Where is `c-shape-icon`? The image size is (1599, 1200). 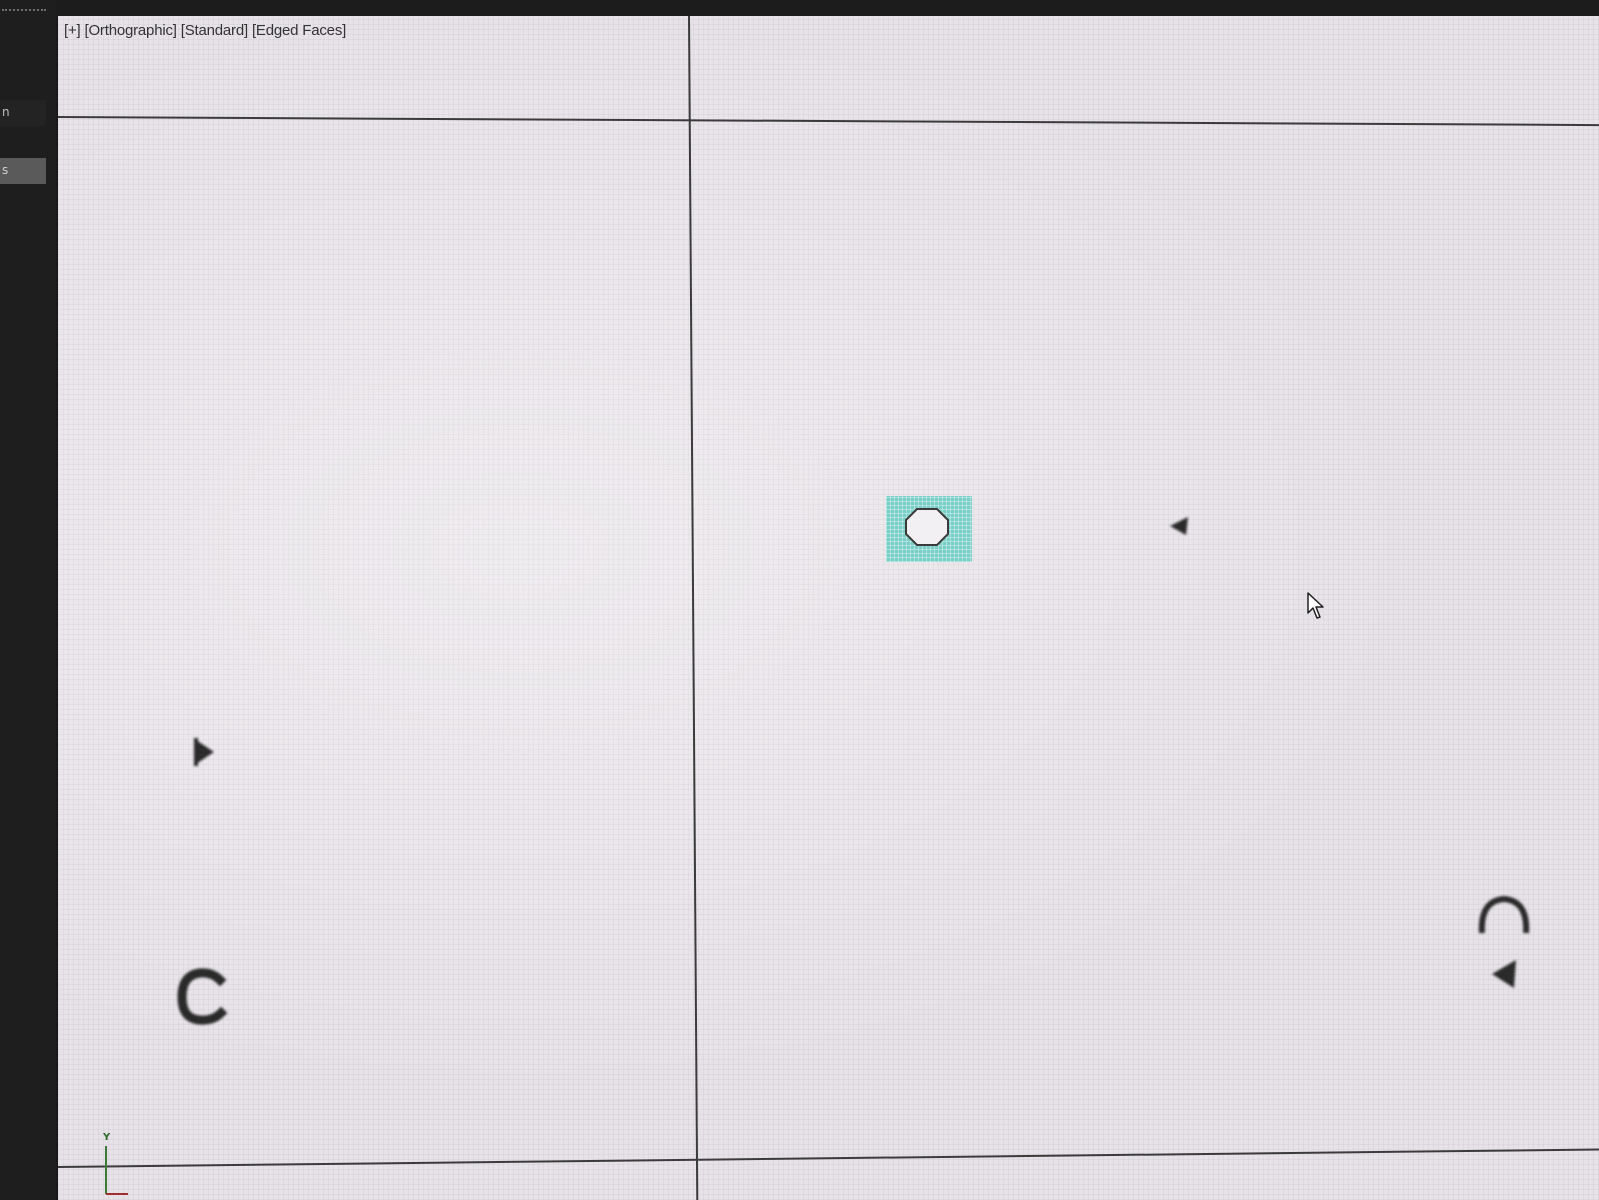
c-shape-icon is located at coordinates (202, 997).